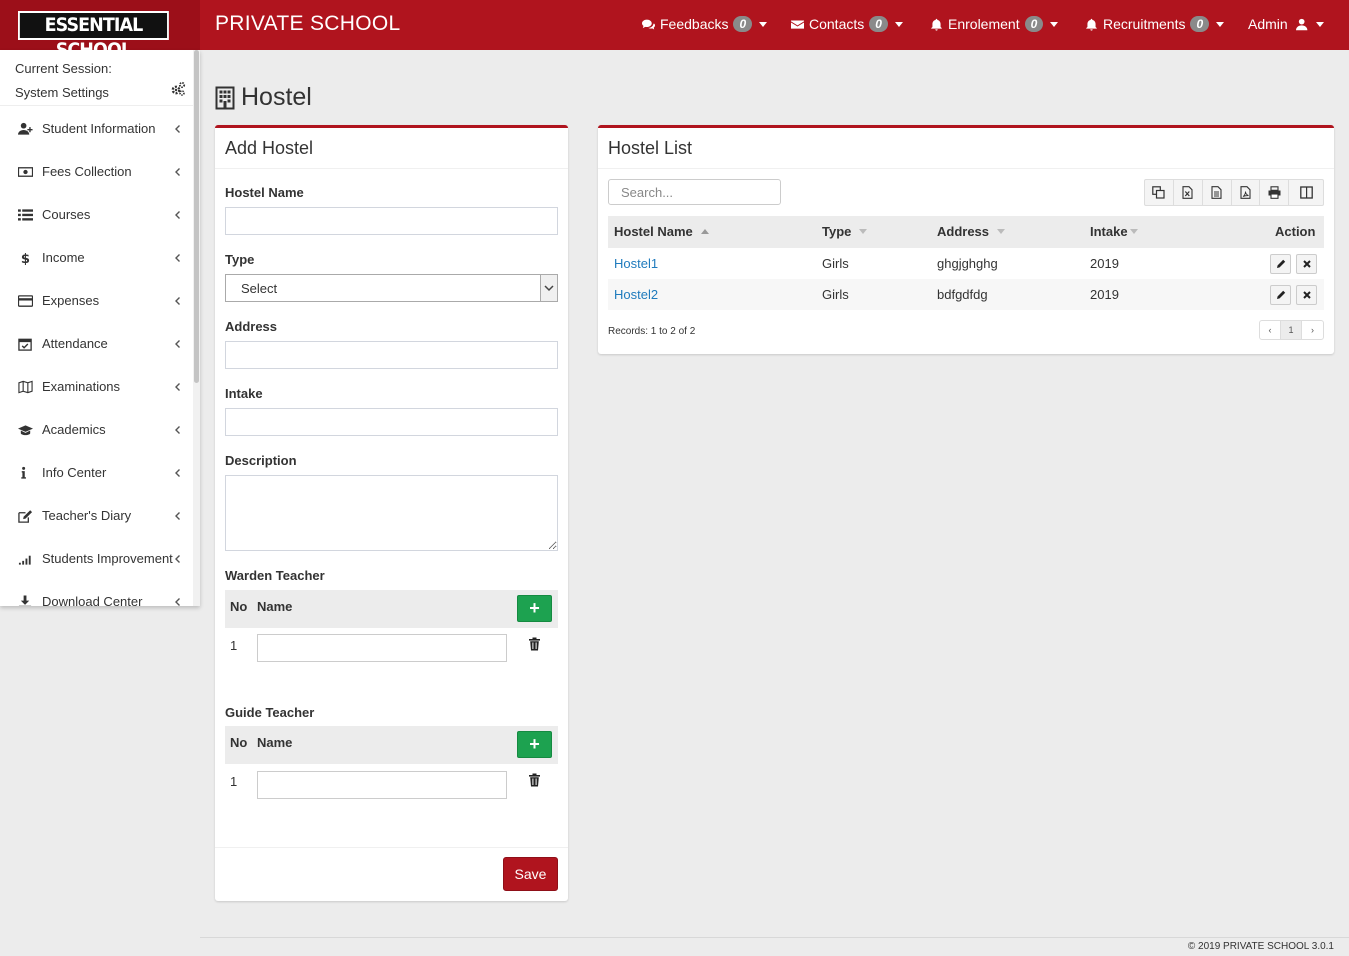  Describe the element at coordinates (845, 231) in the screenshot. I see `col-type: Type` at that location.